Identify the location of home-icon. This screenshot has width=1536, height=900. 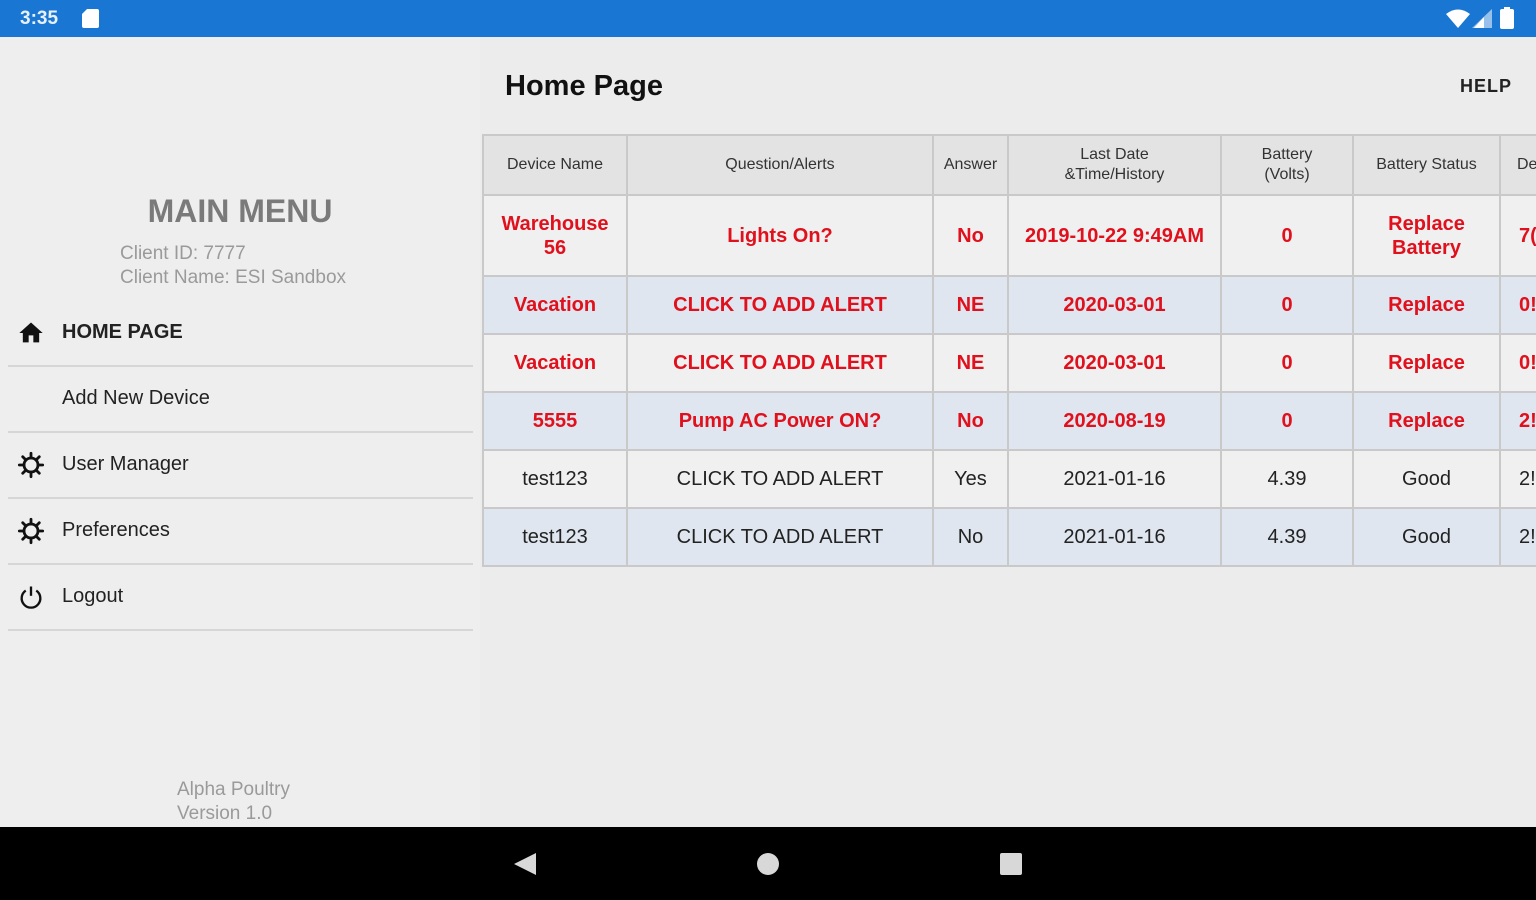
(31, 332).